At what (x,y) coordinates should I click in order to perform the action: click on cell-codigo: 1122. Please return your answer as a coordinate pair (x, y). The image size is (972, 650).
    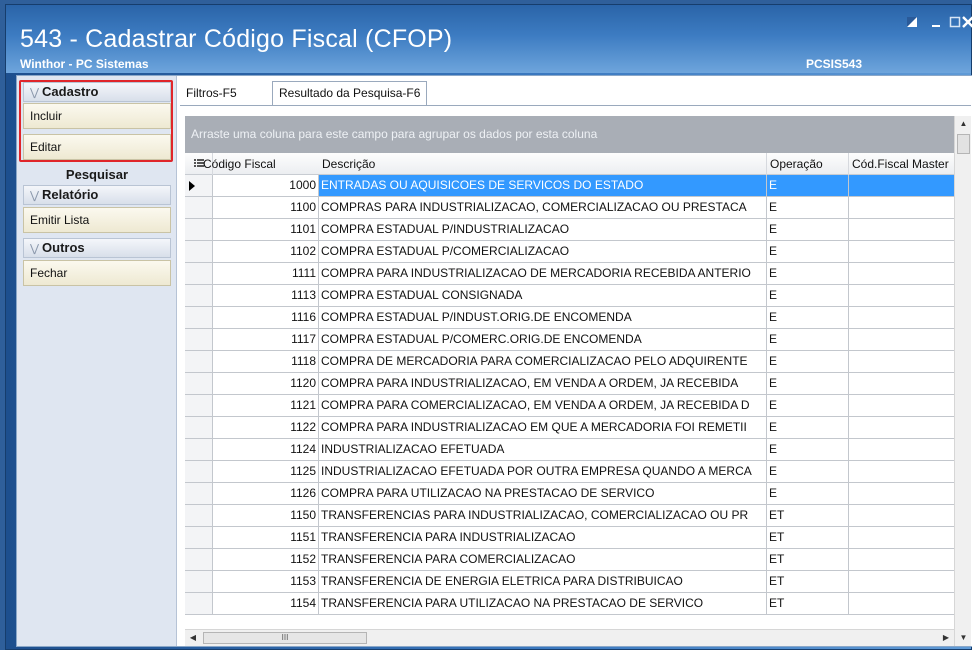
    Looking at the image, I should click on (266, 428).